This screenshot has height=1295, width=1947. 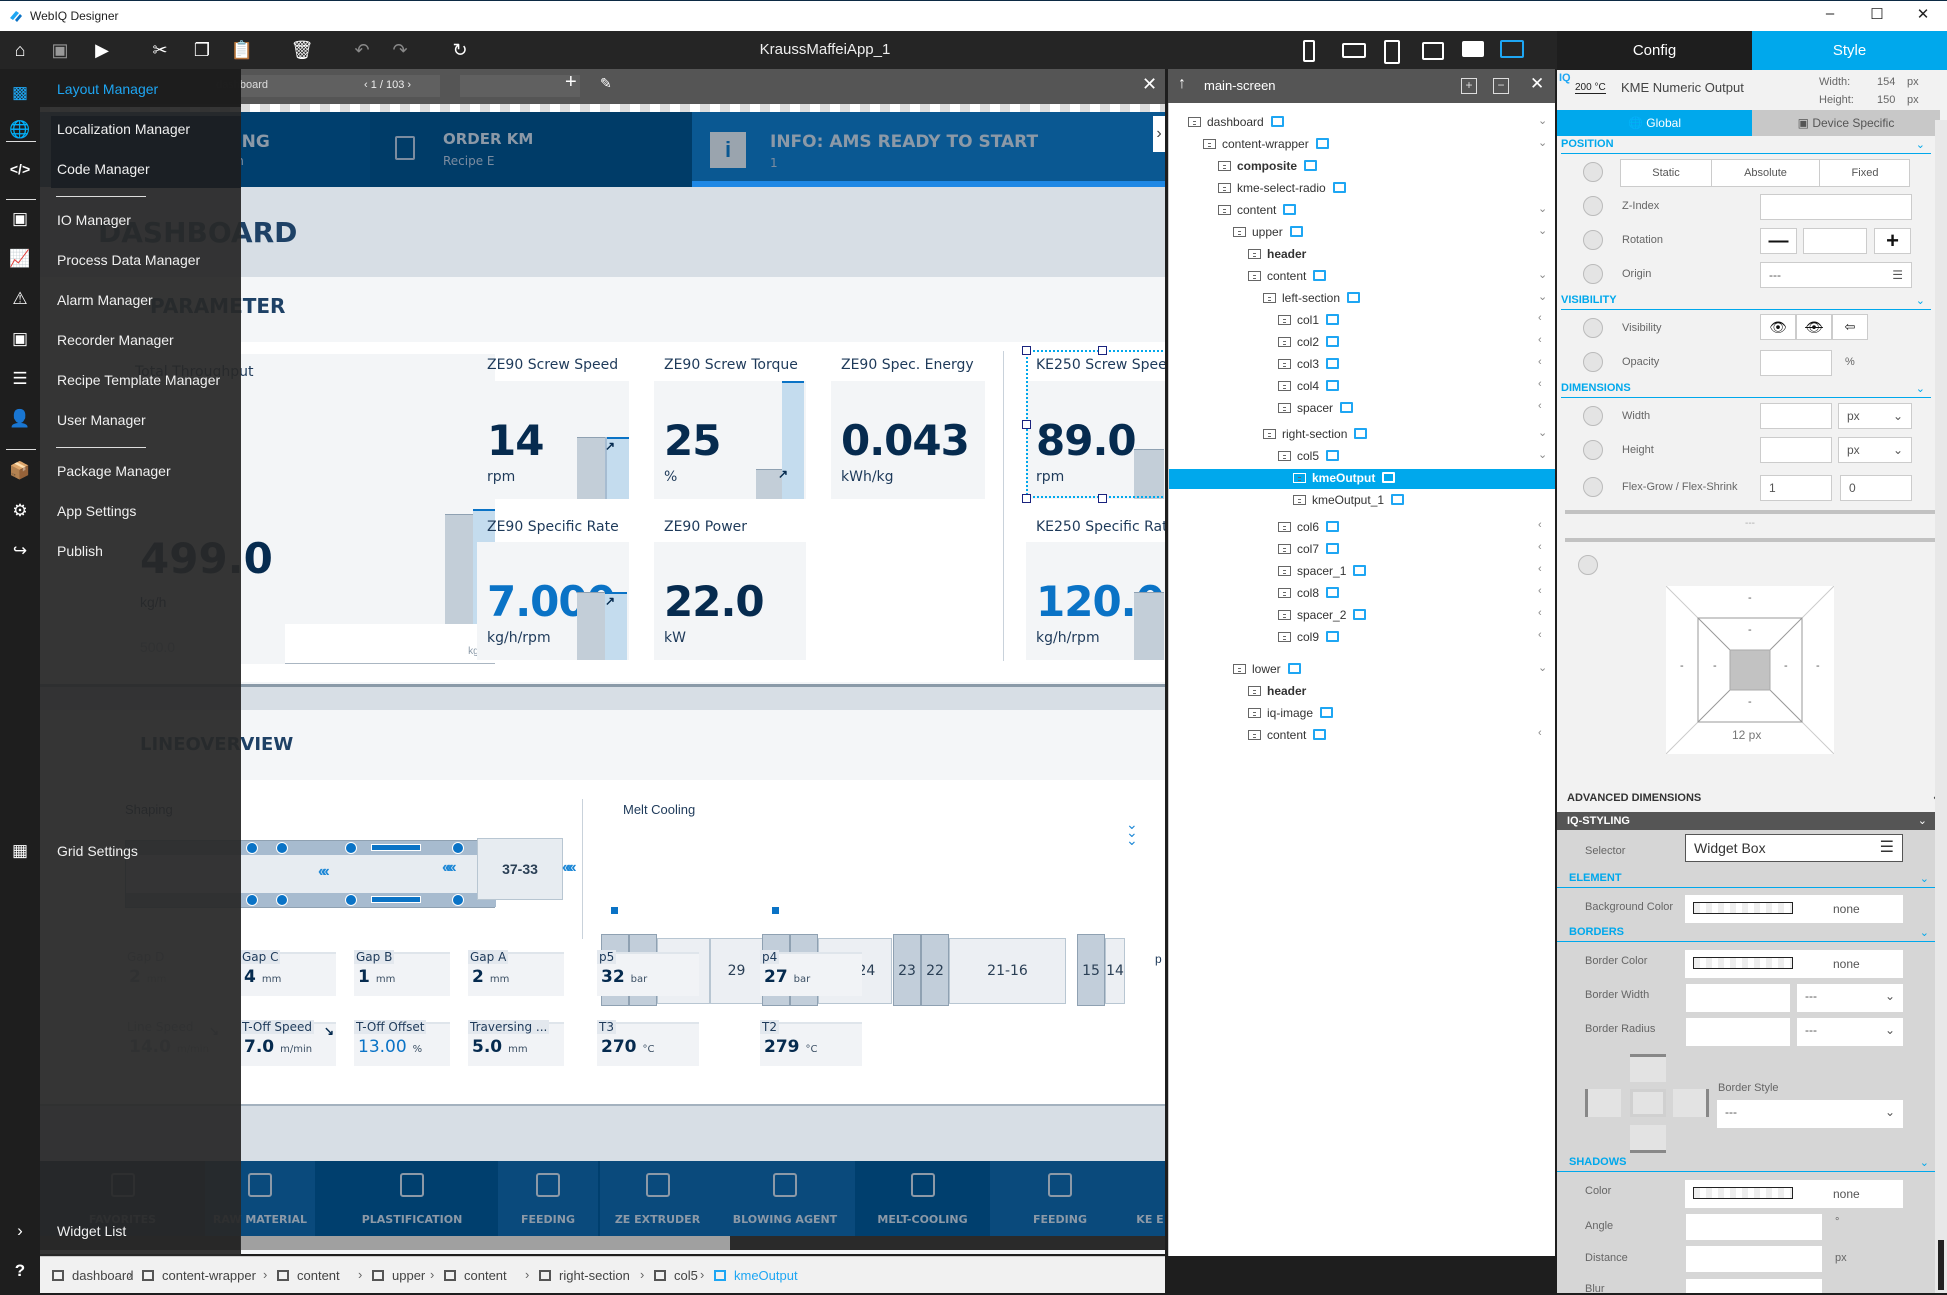 I want to click on page-navigator: ‹ 1 / 103 ›, so click(x=399, y=86).